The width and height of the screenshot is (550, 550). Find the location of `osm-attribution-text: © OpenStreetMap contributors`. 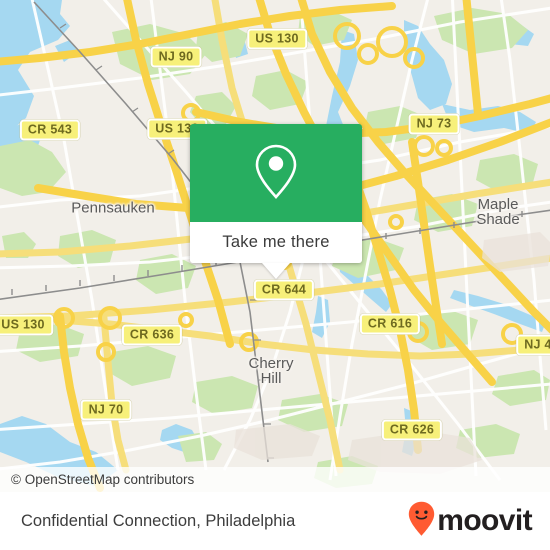

osm-attribution-text: © OpenStreetMap contributors is located at coordinates (97, 479).